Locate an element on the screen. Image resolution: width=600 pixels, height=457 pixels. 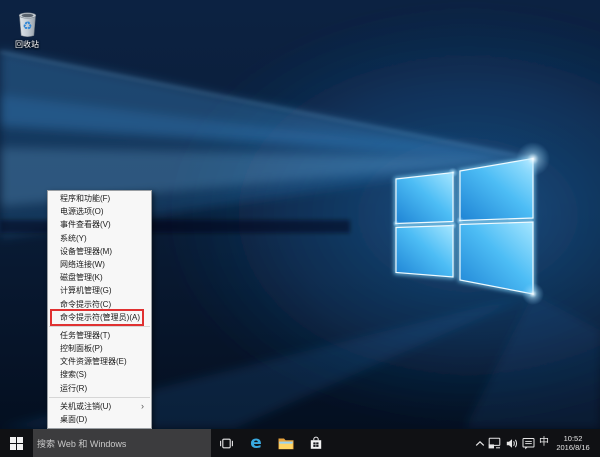
recycle-bin-icon: ♻ is located at coordinates (27, 24).